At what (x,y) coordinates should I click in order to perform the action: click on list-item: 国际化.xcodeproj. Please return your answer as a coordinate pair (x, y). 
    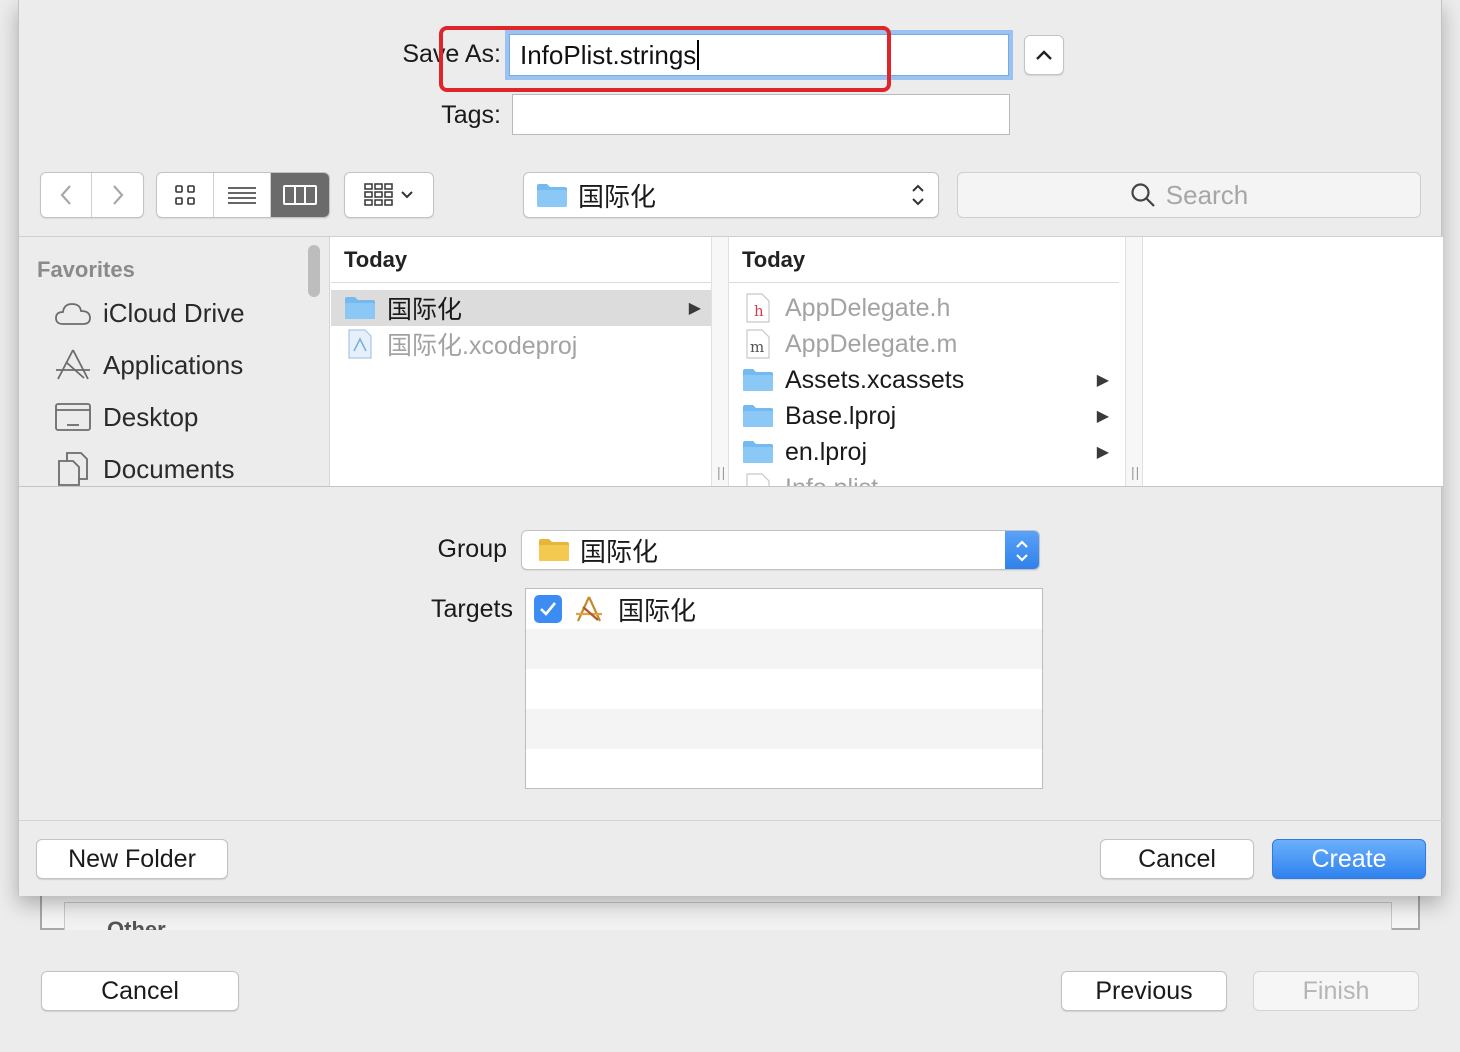
    Looking at the image, I should click on (521, 344).